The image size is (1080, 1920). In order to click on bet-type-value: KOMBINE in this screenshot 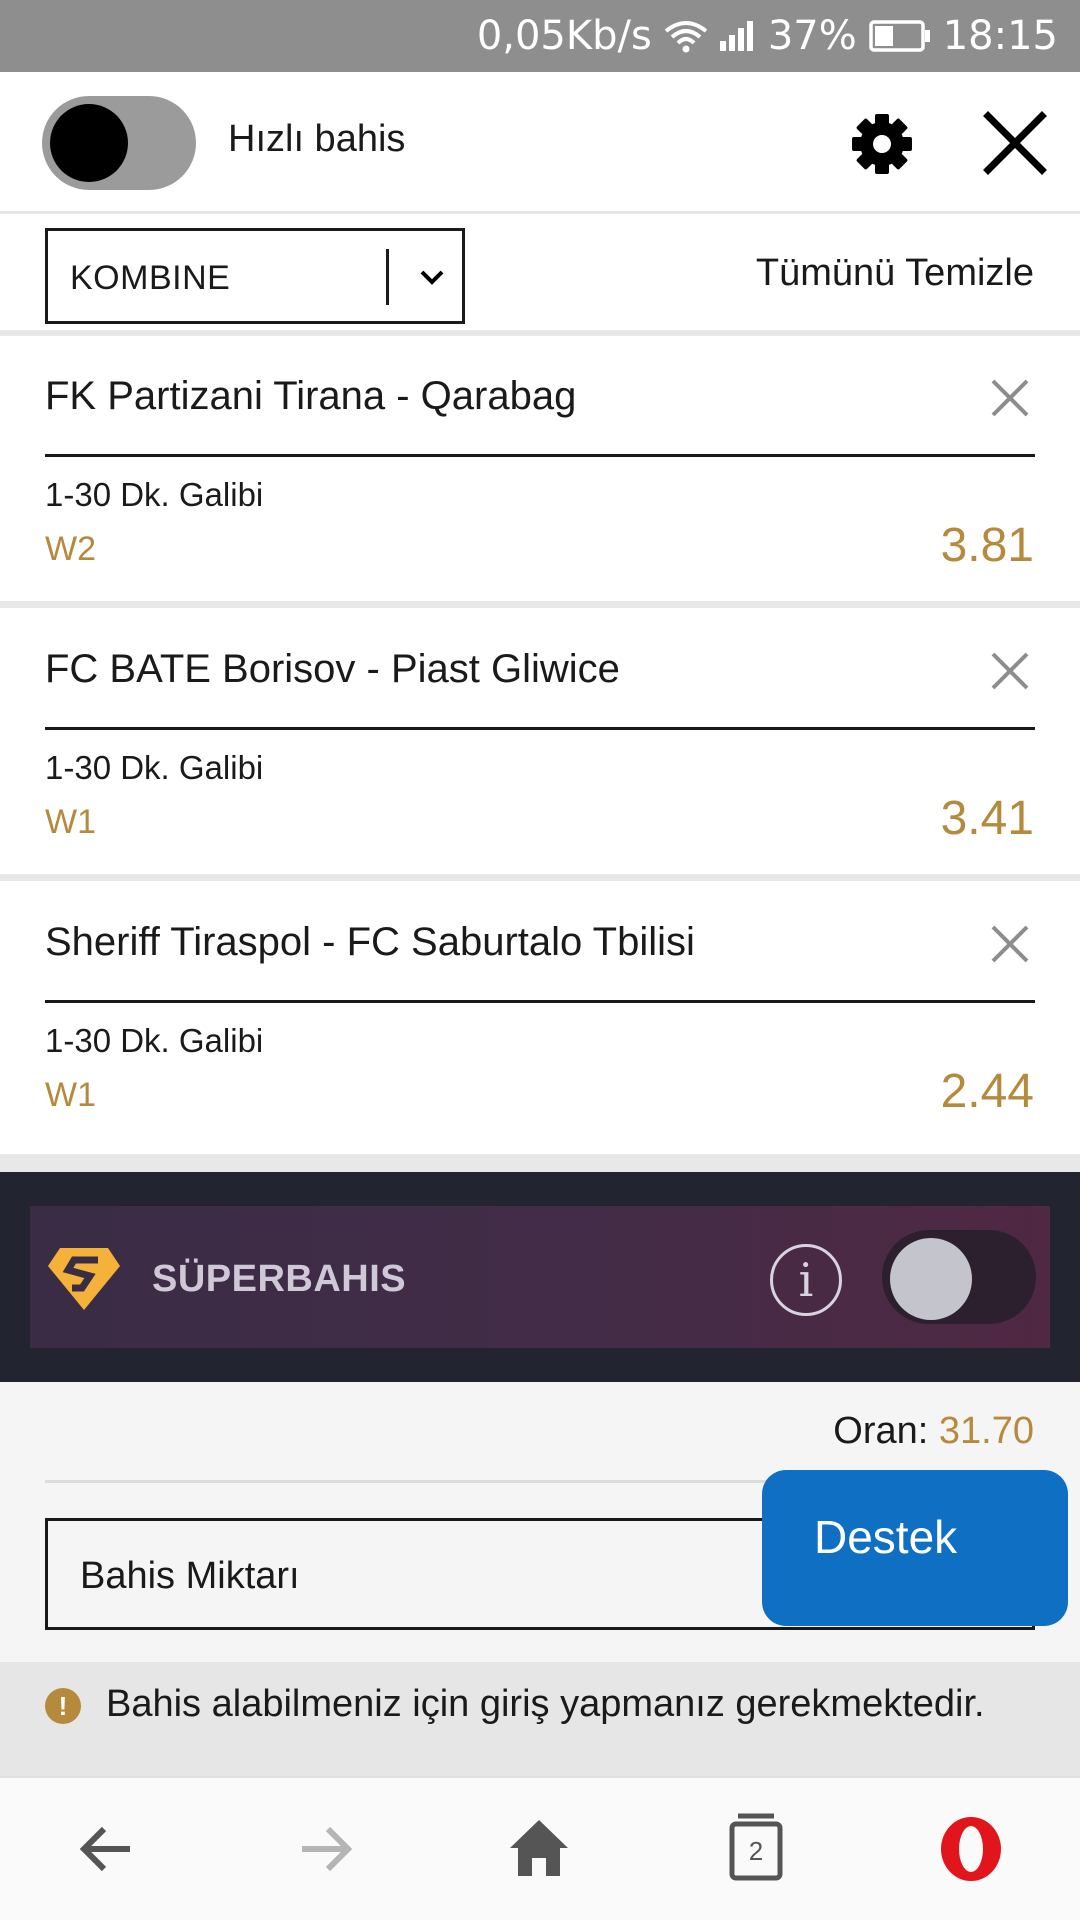, I will do `click(150, 278)`.